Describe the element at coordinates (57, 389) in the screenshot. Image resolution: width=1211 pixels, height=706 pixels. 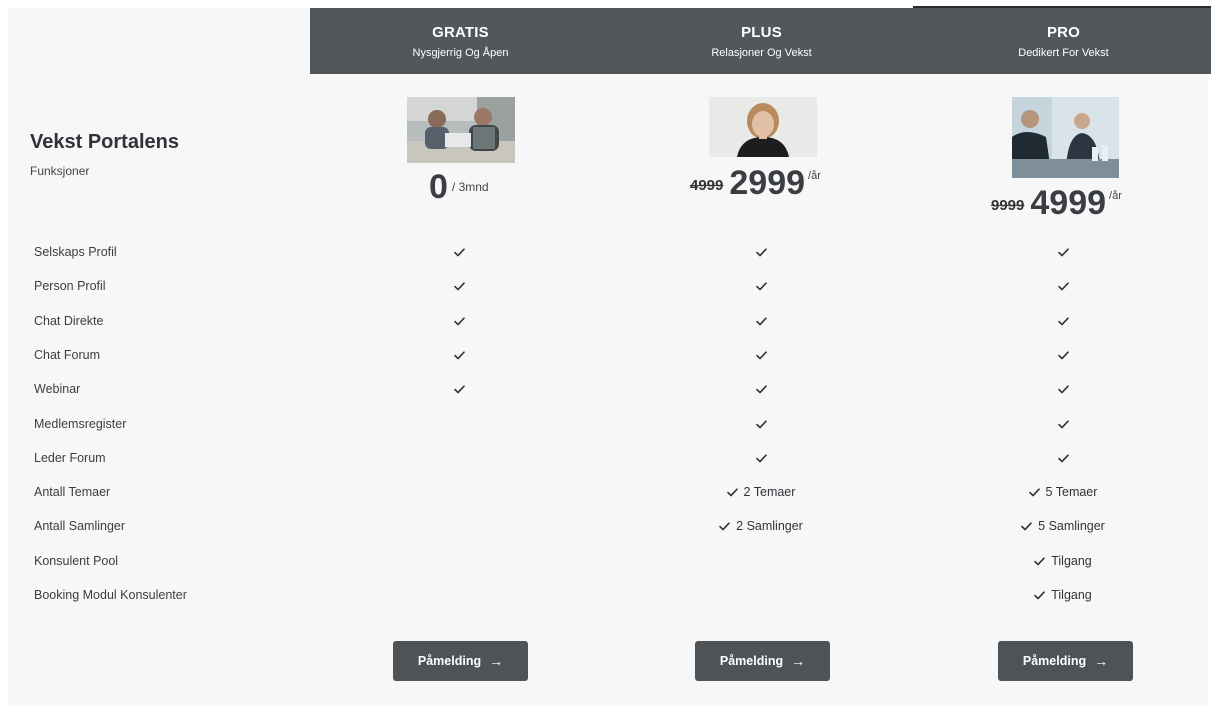
I see `feature-label: Webinar` at that location.